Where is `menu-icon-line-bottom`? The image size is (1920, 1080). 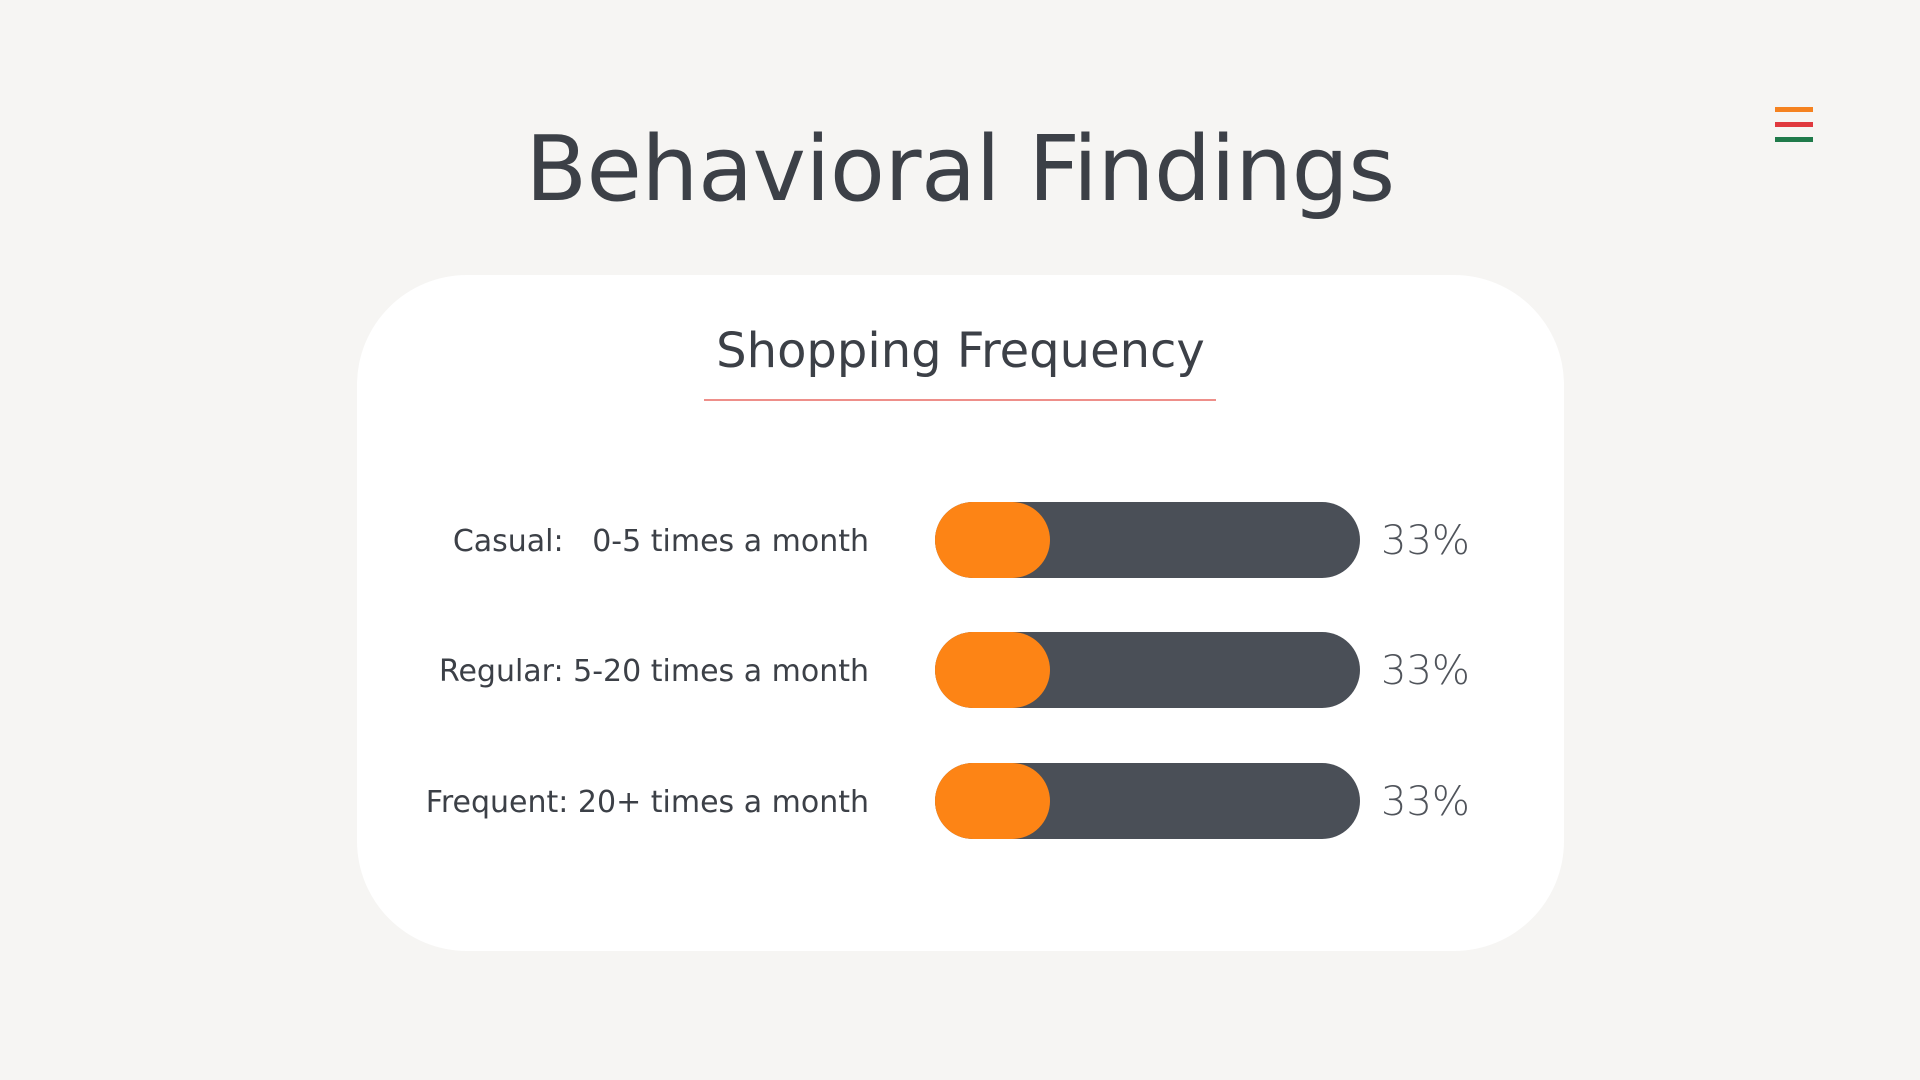
menu-icon-line-bottom is located at coordinates (1794, 139).